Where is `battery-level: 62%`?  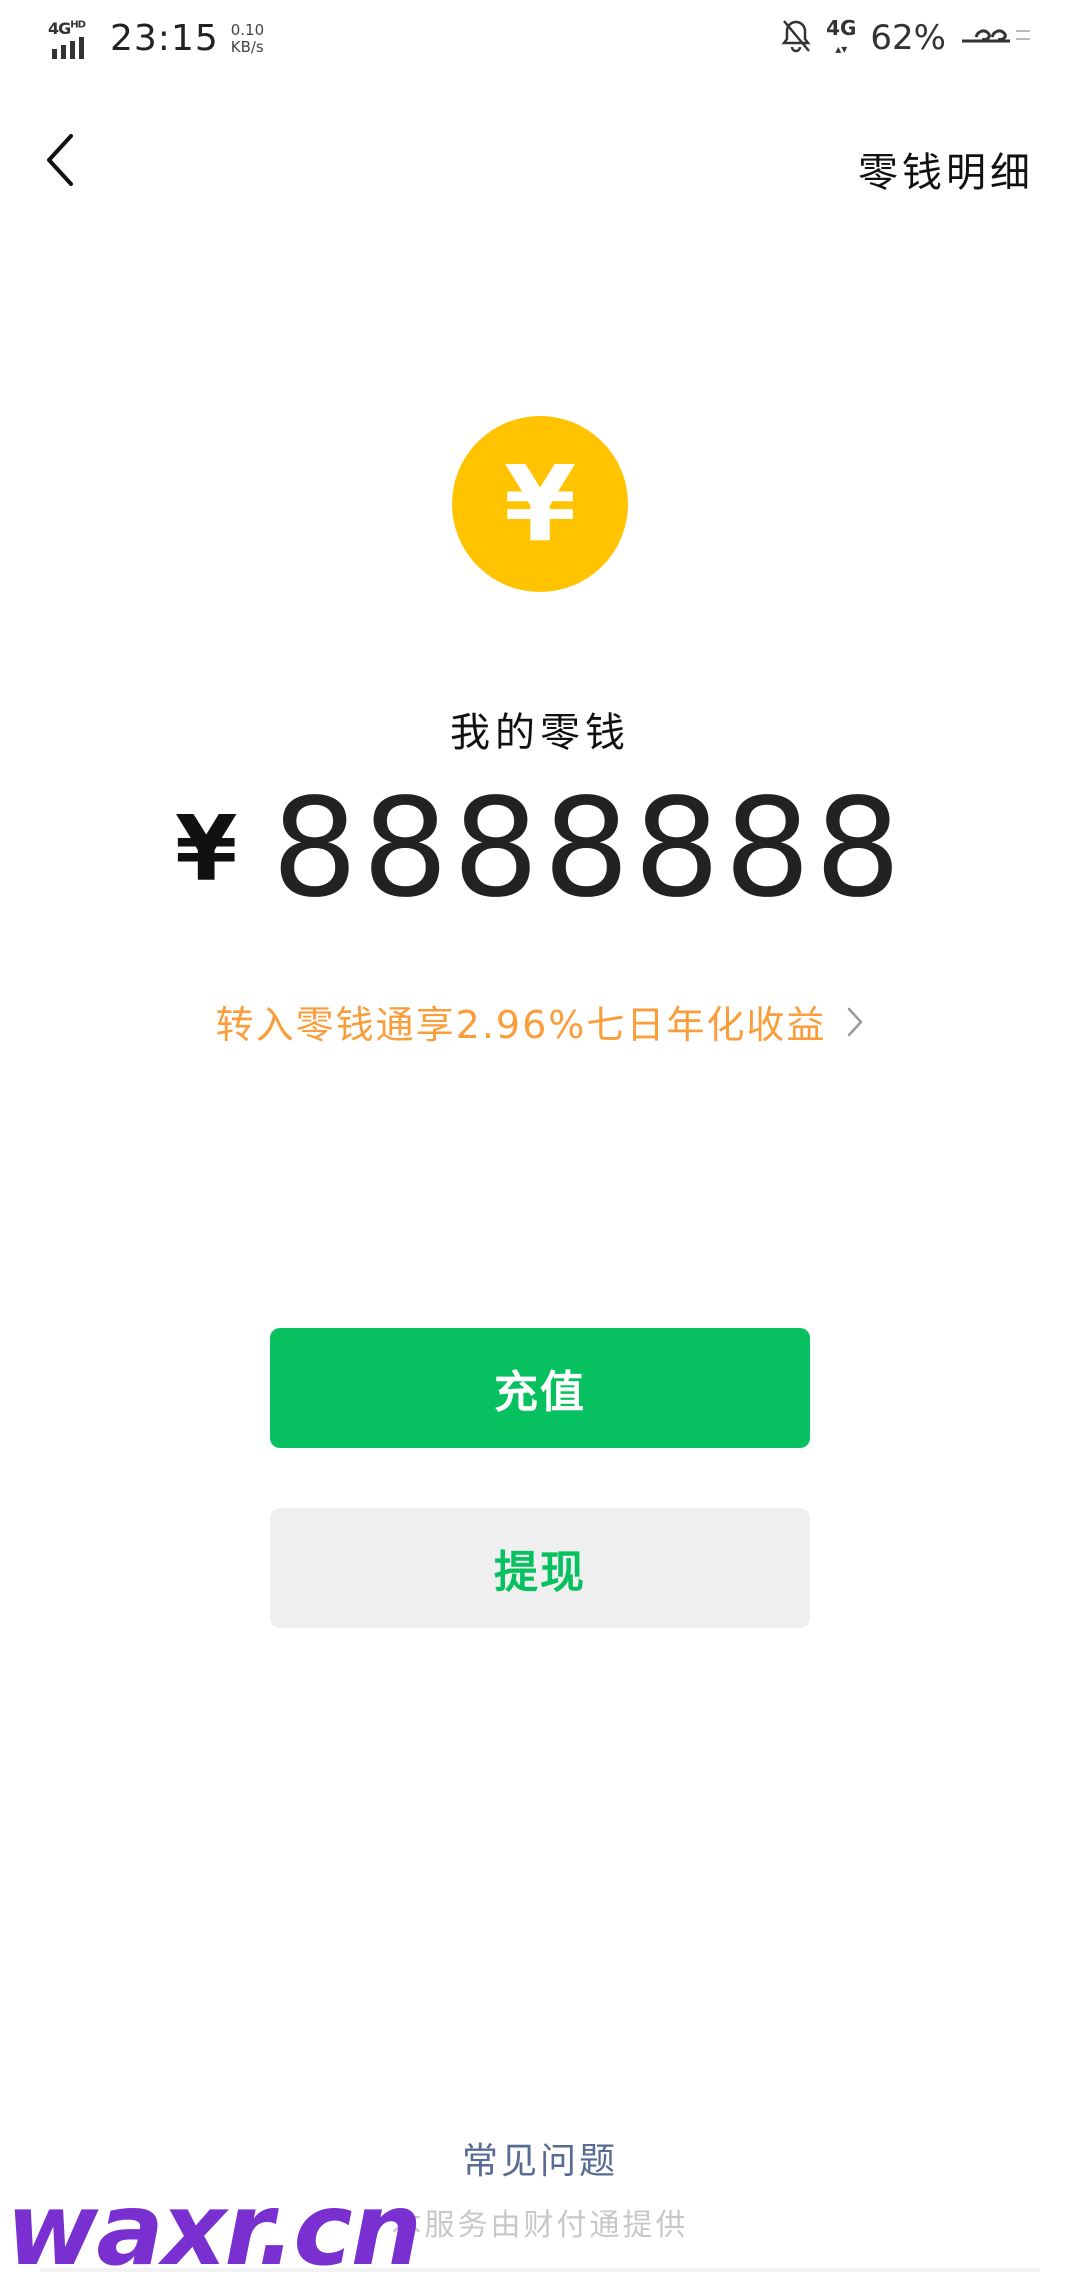 battery-level: 62% is located at coordinates (908, 38).